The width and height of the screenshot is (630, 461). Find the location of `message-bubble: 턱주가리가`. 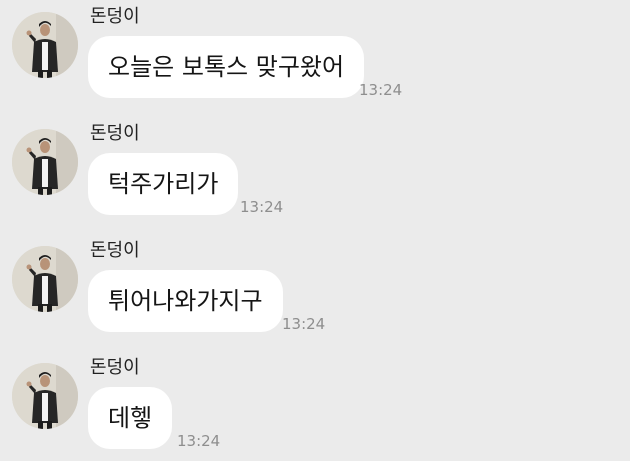

message-bubble: 턱주가리가 is located at coordinates (163, 184).